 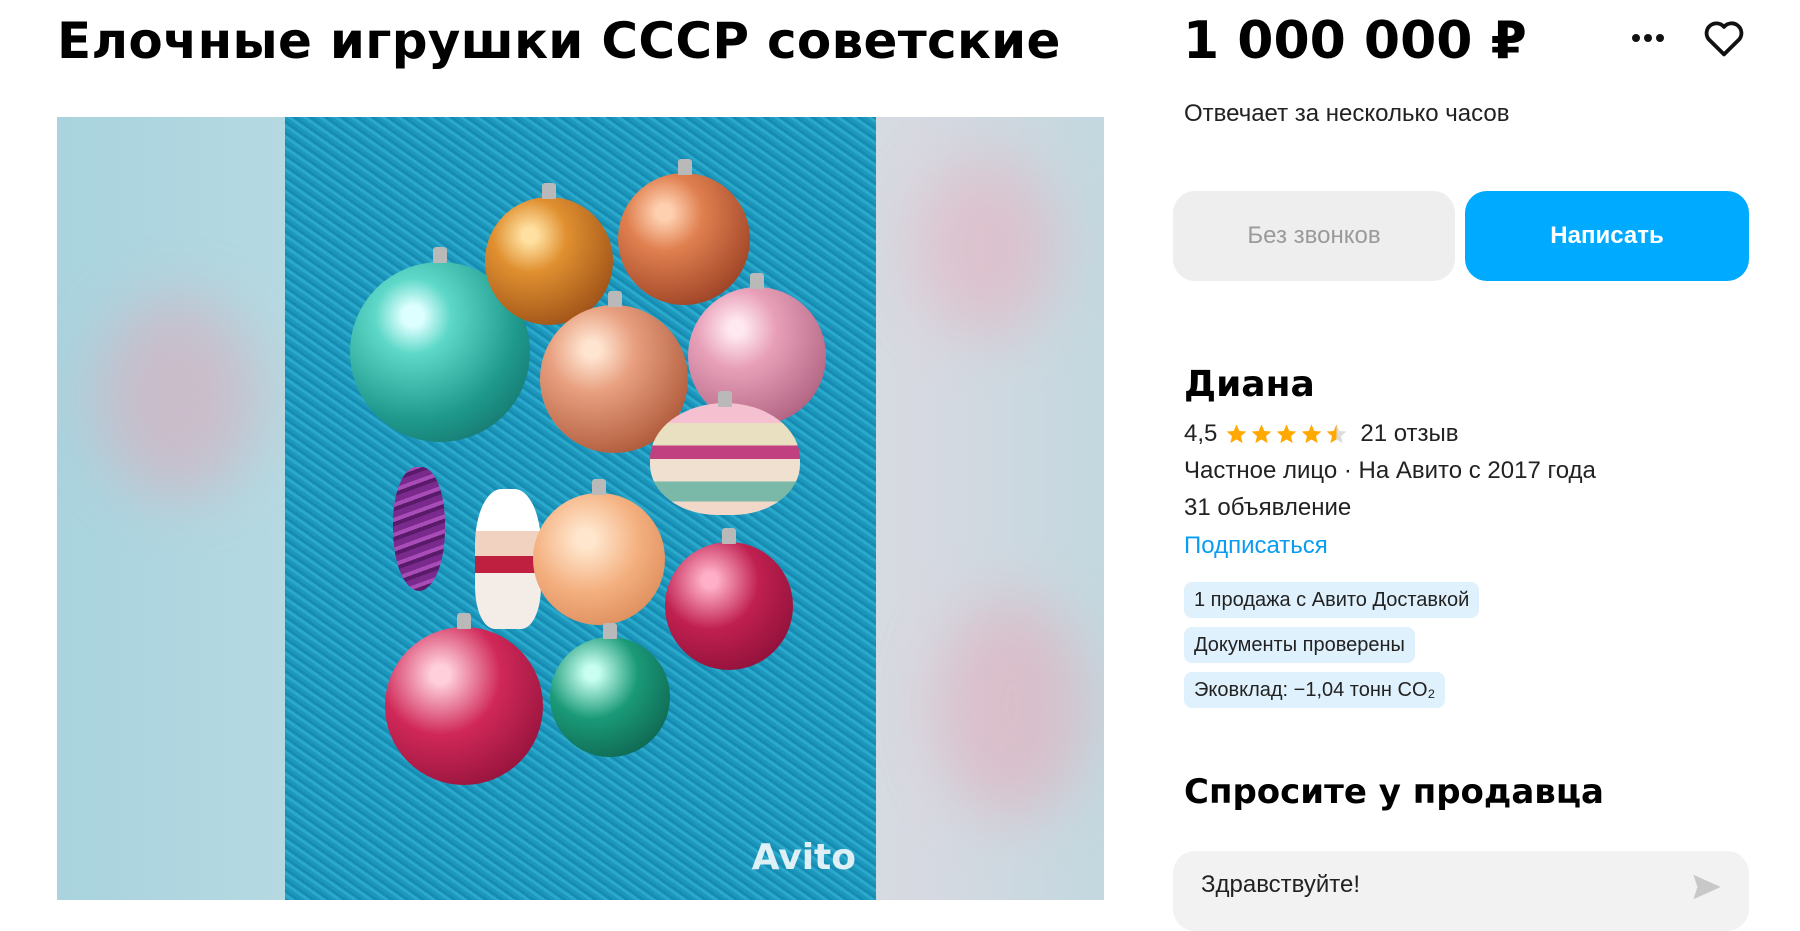 I want to click on ornament-face, so click(x=599, y=559).